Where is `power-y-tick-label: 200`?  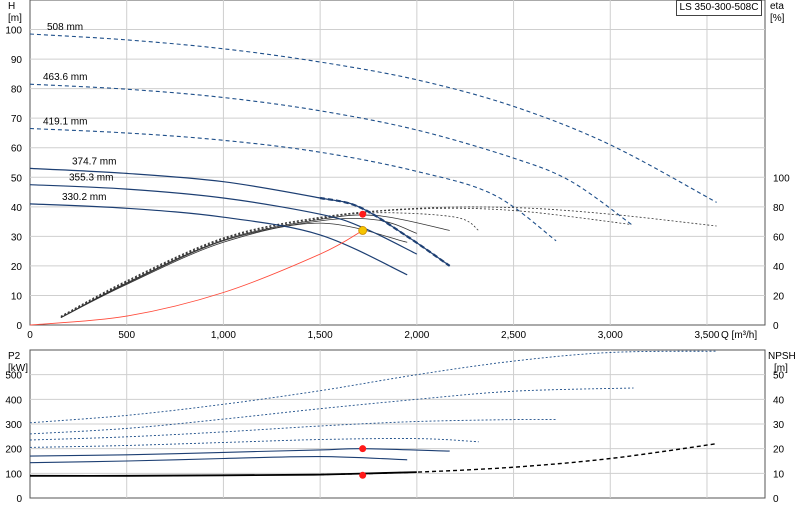
power-y-tick-label: 200 is located at coordinates (13, 450).